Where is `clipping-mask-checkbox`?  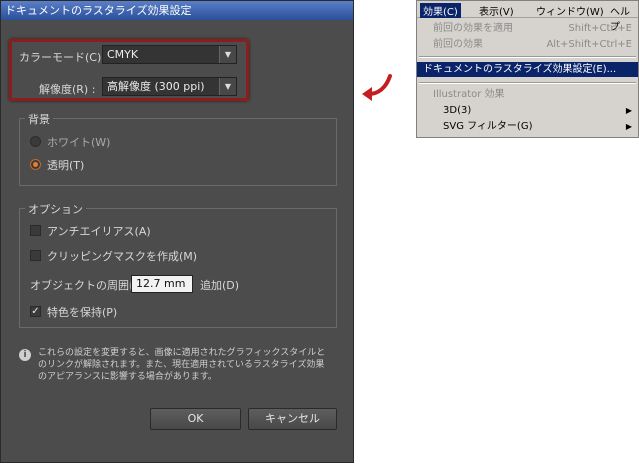
clipping-mask-checkbox is located at coordinates (35, 255).